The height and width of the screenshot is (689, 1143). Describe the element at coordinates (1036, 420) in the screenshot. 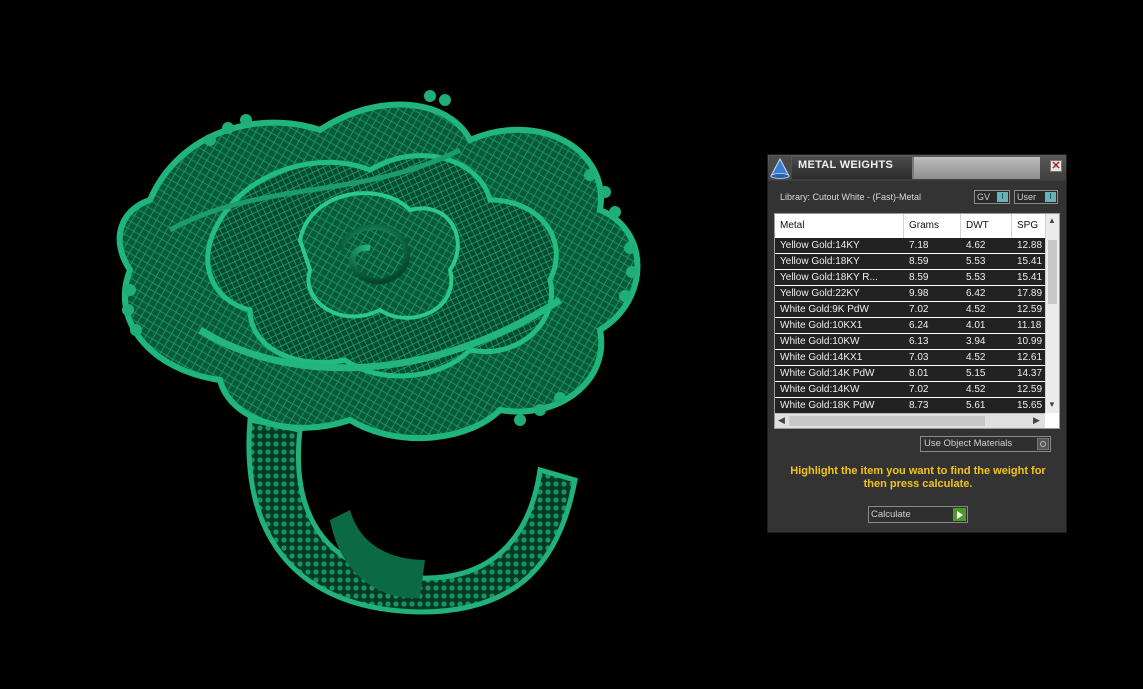

I see `scroll-right-icon: ▶` at that location.